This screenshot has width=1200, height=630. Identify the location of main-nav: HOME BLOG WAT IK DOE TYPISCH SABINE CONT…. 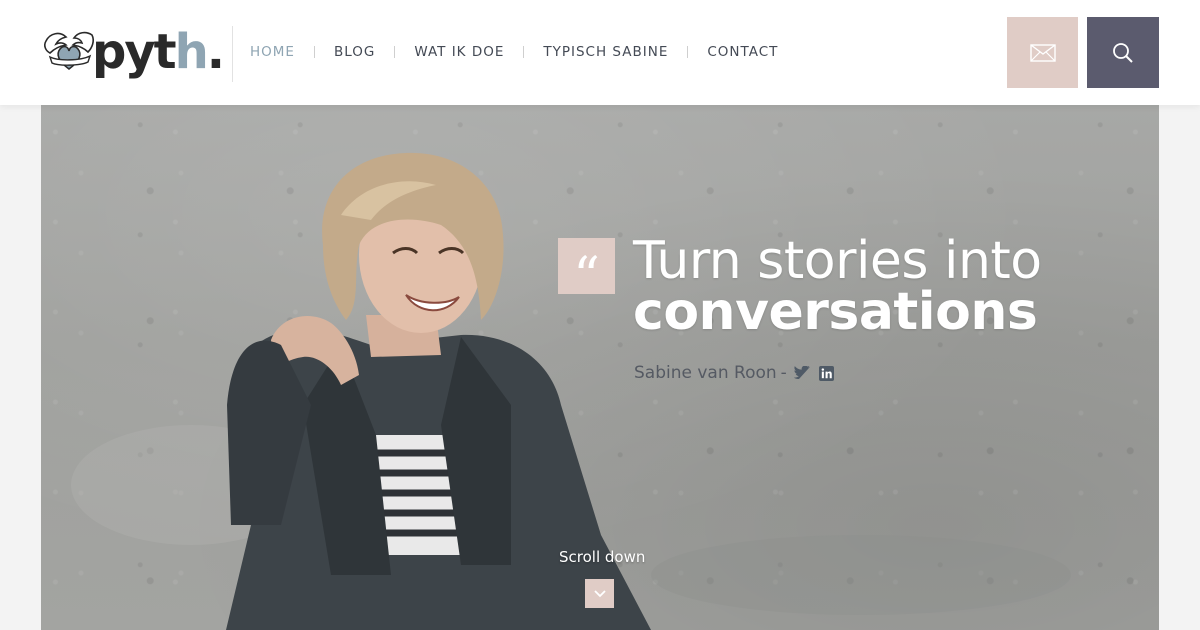
(514, 52).